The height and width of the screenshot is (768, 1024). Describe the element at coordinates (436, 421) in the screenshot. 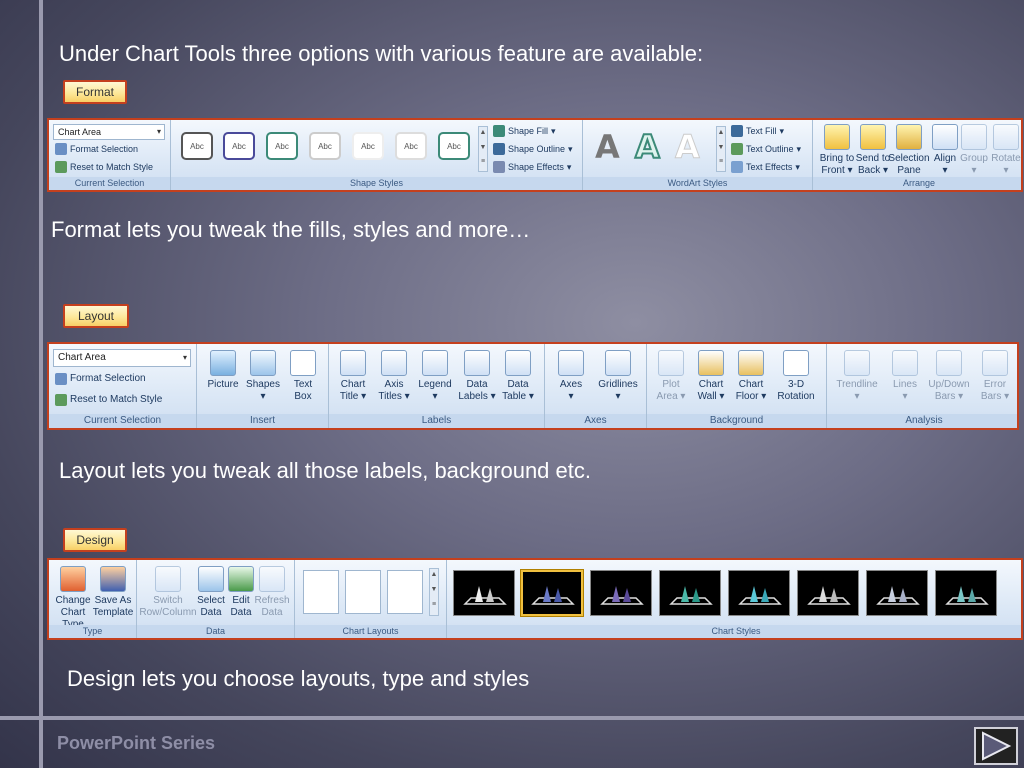

I see `group-label: Labels` at that location.